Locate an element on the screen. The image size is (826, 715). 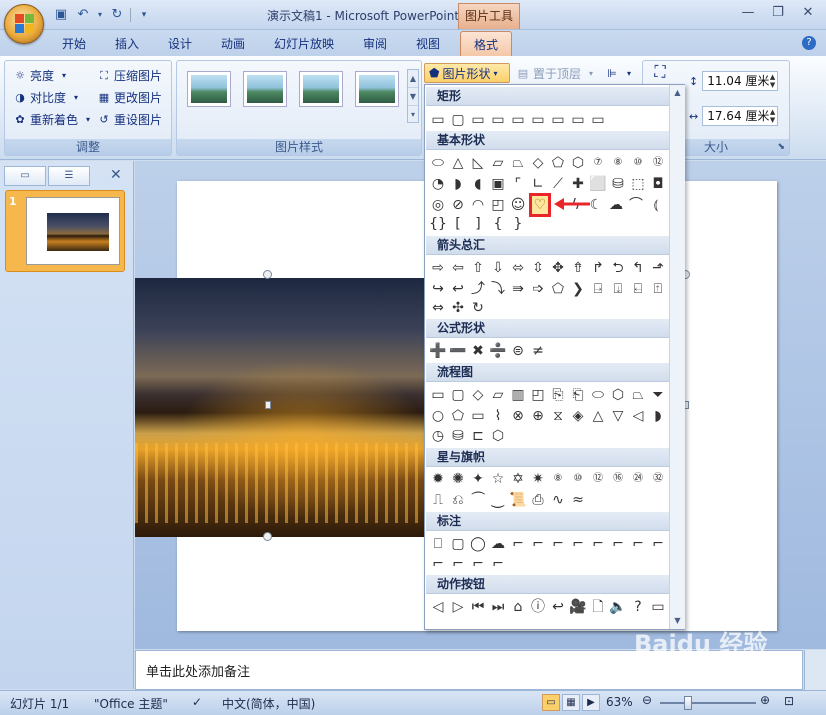
action-return-icon: ↩ is located at coordinates (558, 607).